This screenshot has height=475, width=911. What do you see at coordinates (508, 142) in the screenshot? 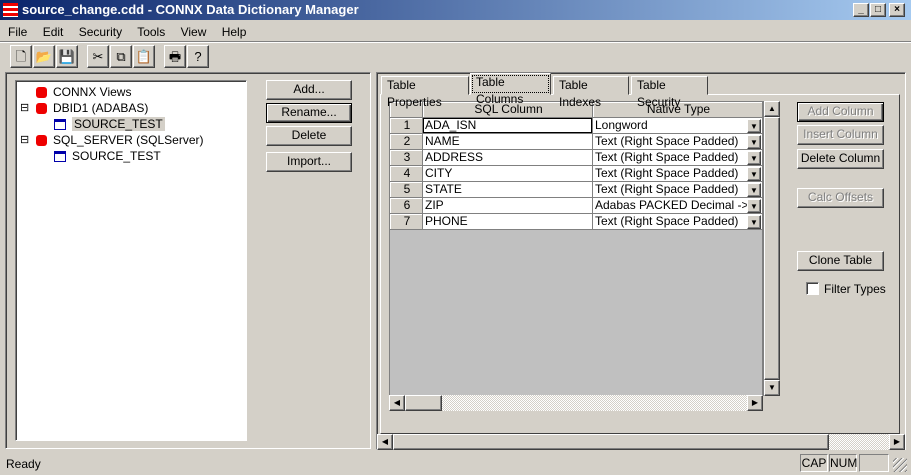
I see `sql-column-cell: NAME` at bounding box center [508, 142].